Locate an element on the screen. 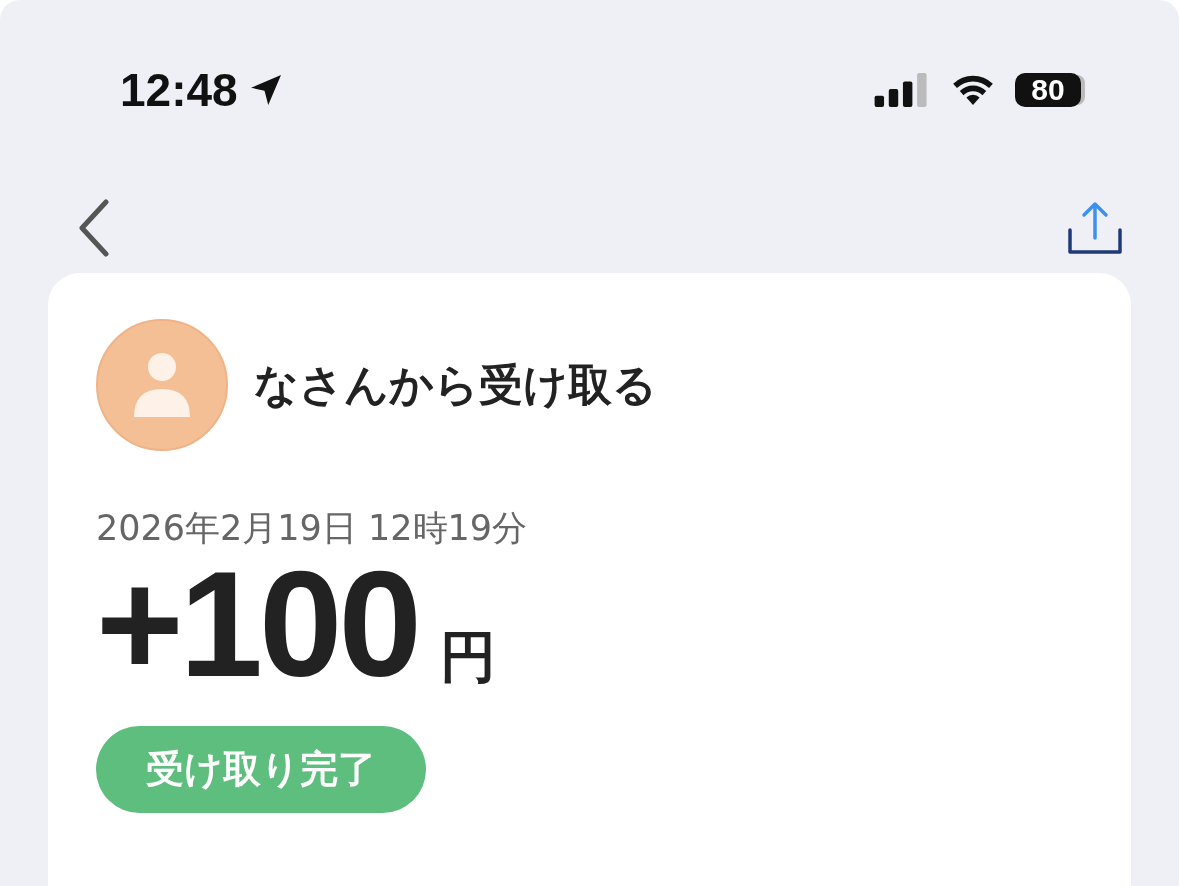 Image resolution: width=1179 pixels, height=886 pixels. transaction-title: なさんから受け取る is located at coordinates (455, 384).